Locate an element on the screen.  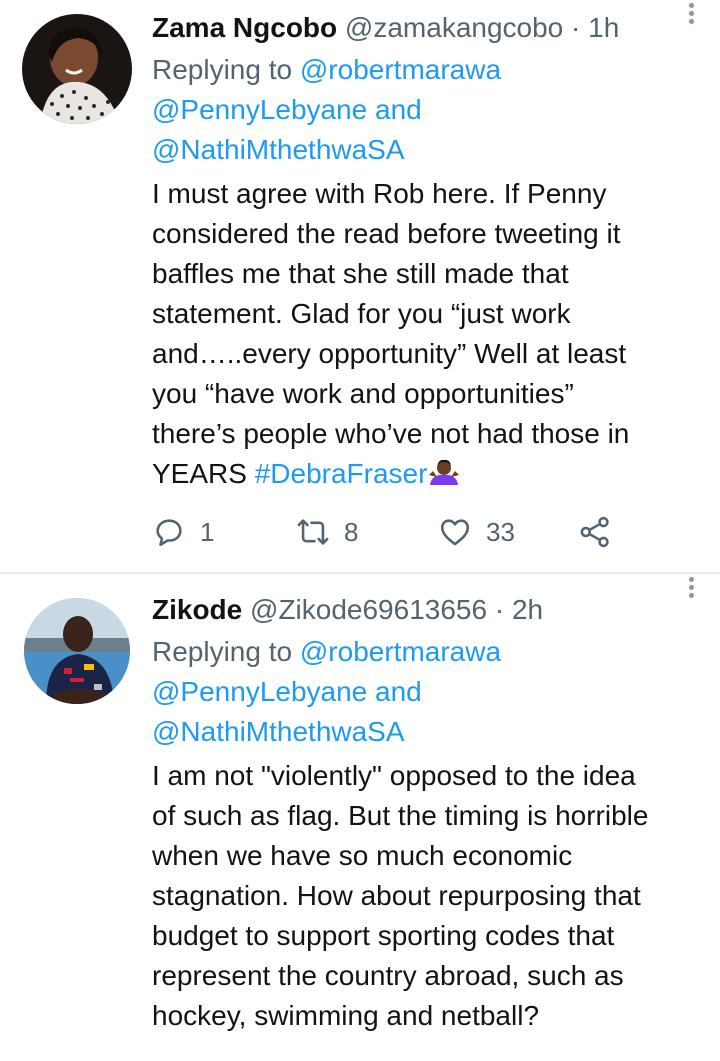
handle: @zamakangcobo is located at coordinates (454, 27).